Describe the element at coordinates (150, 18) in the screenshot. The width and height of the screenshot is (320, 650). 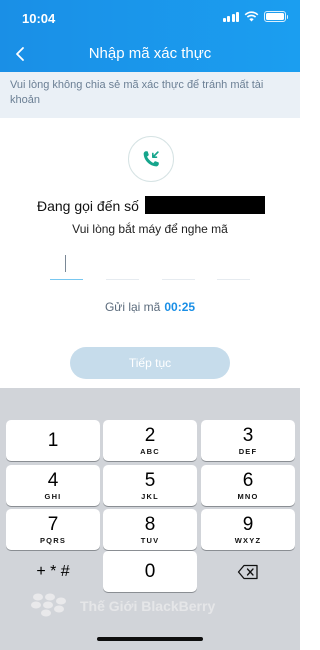
I see `status-bar: 10:04` at that location.